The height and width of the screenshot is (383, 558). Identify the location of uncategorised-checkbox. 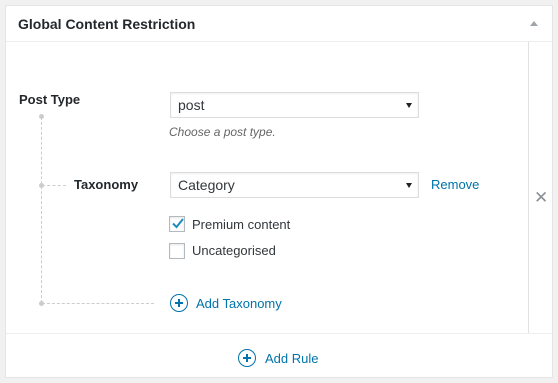
(177, 251).